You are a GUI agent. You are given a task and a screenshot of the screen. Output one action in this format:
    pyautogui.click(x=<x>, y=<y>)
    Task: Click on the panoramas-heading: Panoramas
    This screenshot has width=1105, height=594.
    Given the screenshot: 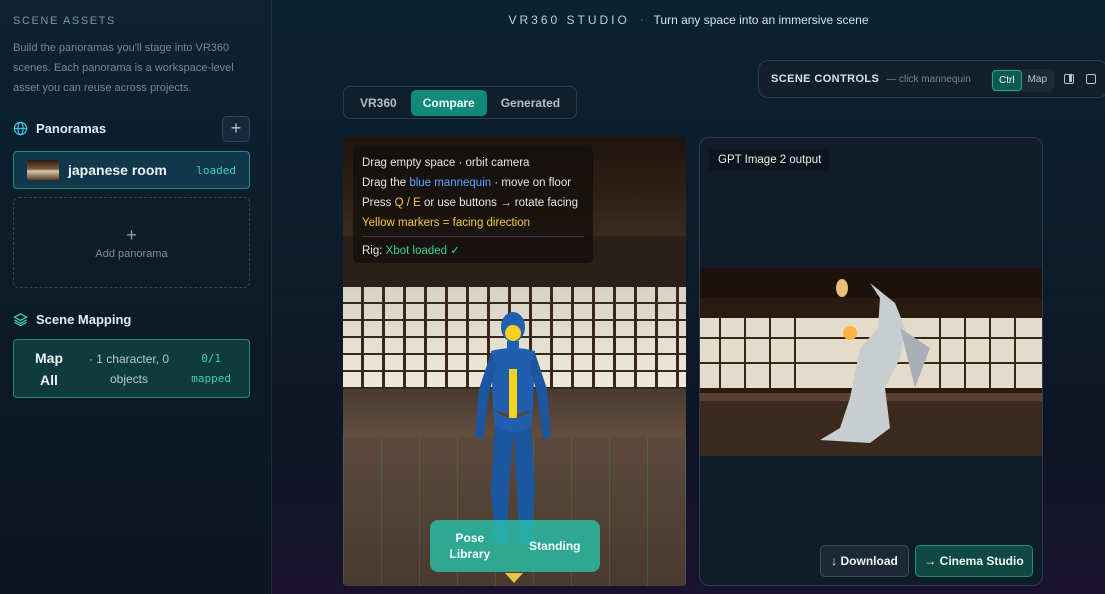 What is the action you would take?
    pyautogui.click(x=59, y=128)
    